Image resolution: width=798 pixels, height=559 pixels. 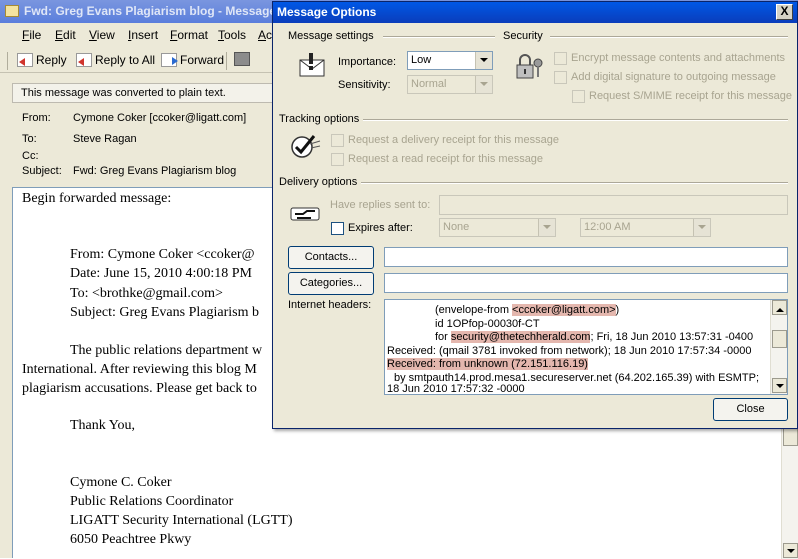 What do you see at coordinates (701, 227) in the screenshot?
I see `expires-time-dropdown-arrow` at bounding box center [701, 227].